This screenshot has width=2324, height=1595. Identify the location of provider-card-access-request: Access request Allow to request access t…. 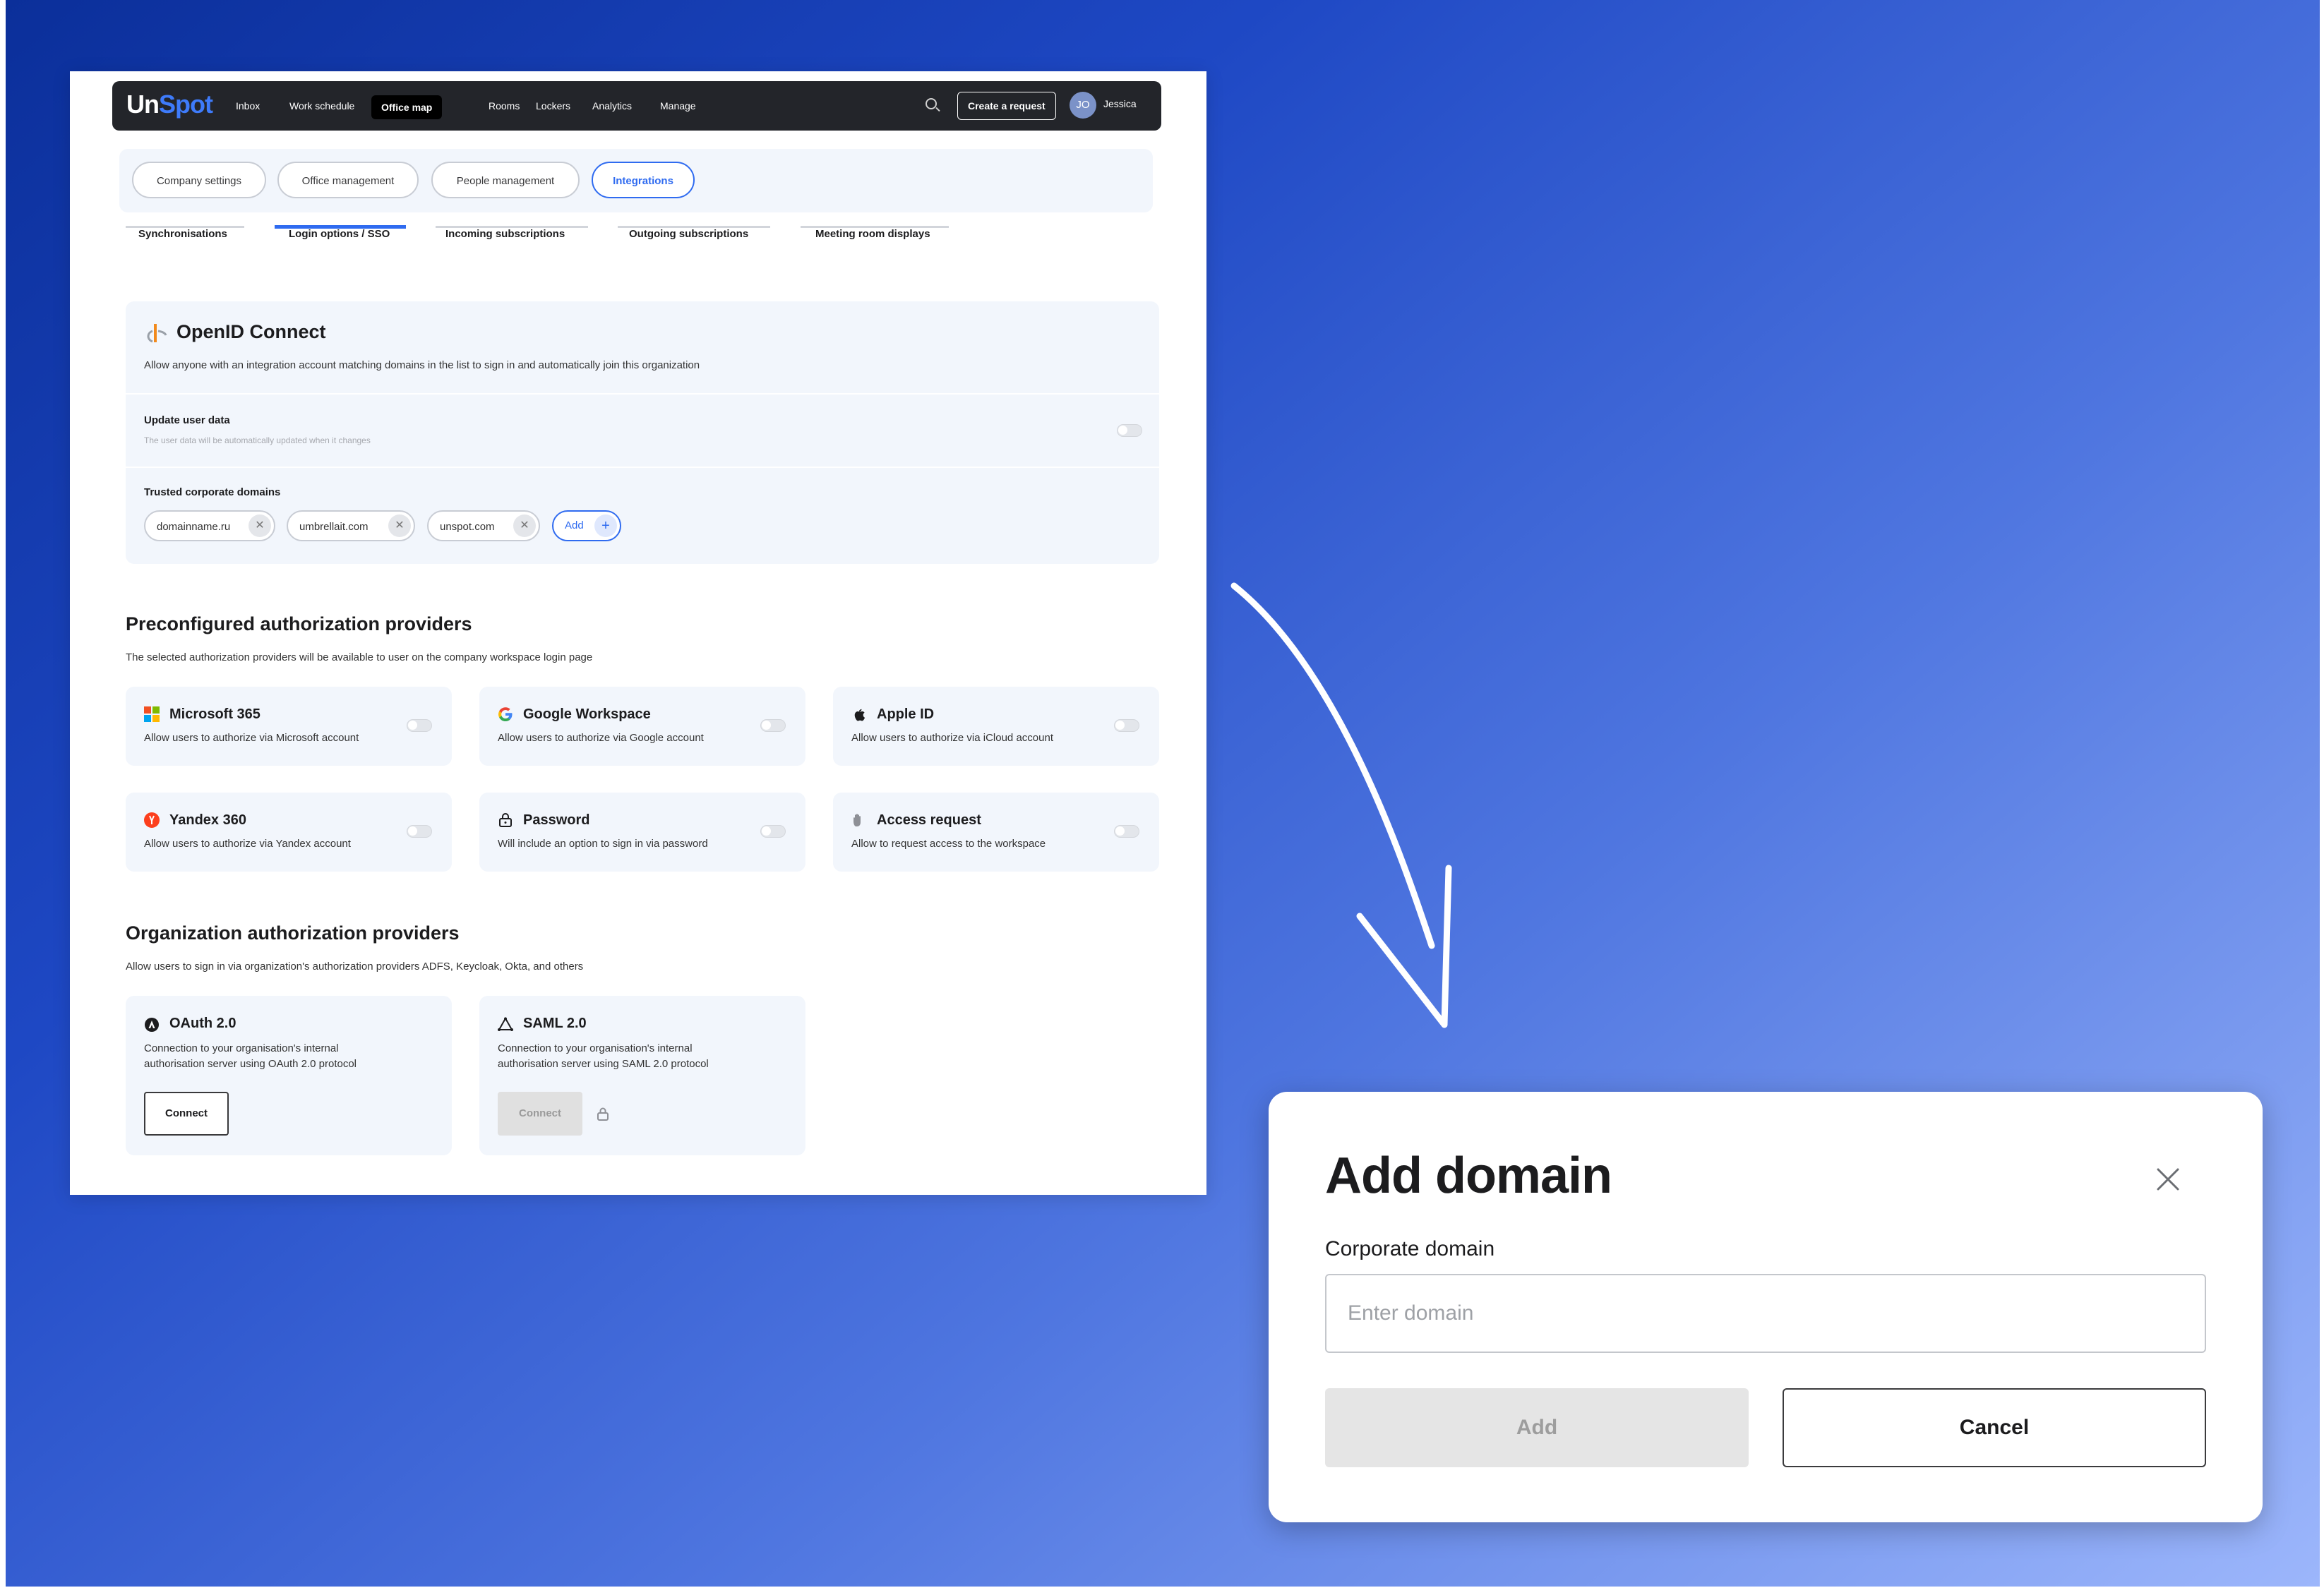
(996, 833).